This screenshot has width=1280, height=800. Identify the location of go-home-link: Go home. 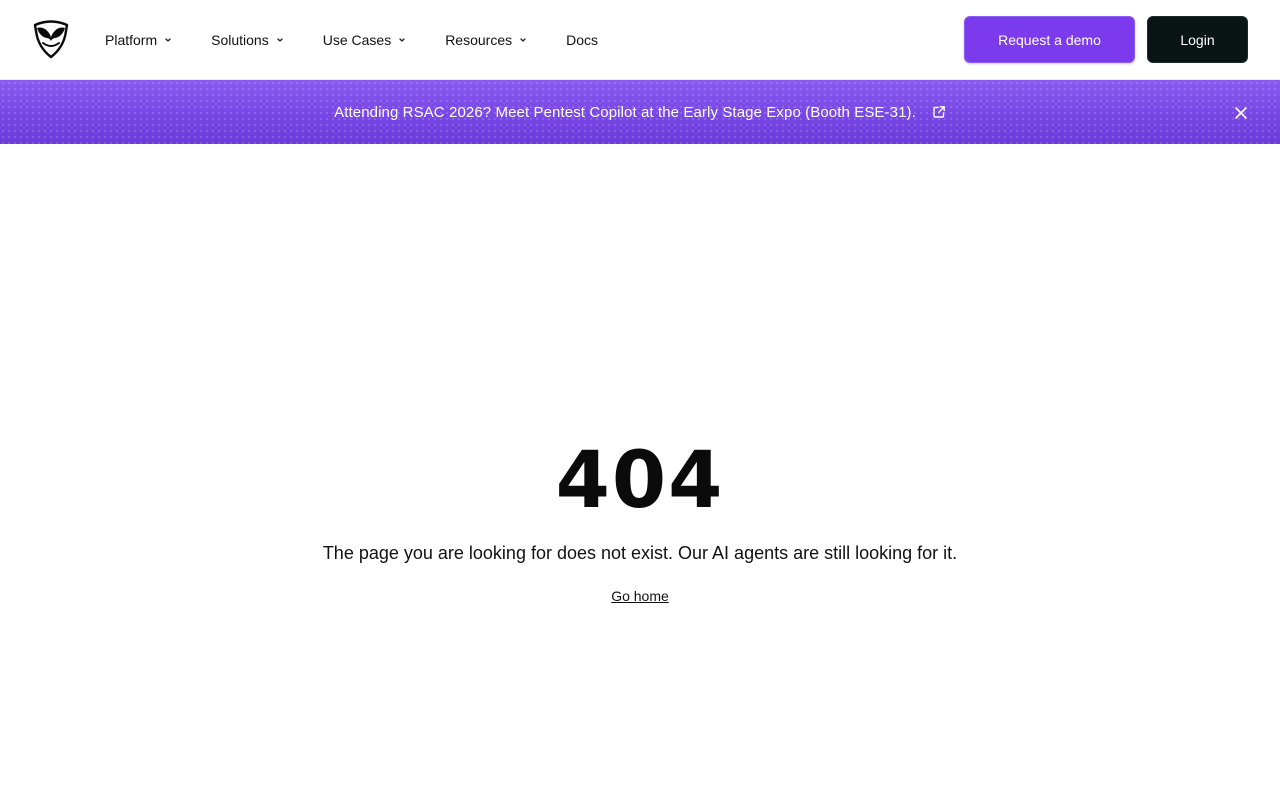
(640, 596).